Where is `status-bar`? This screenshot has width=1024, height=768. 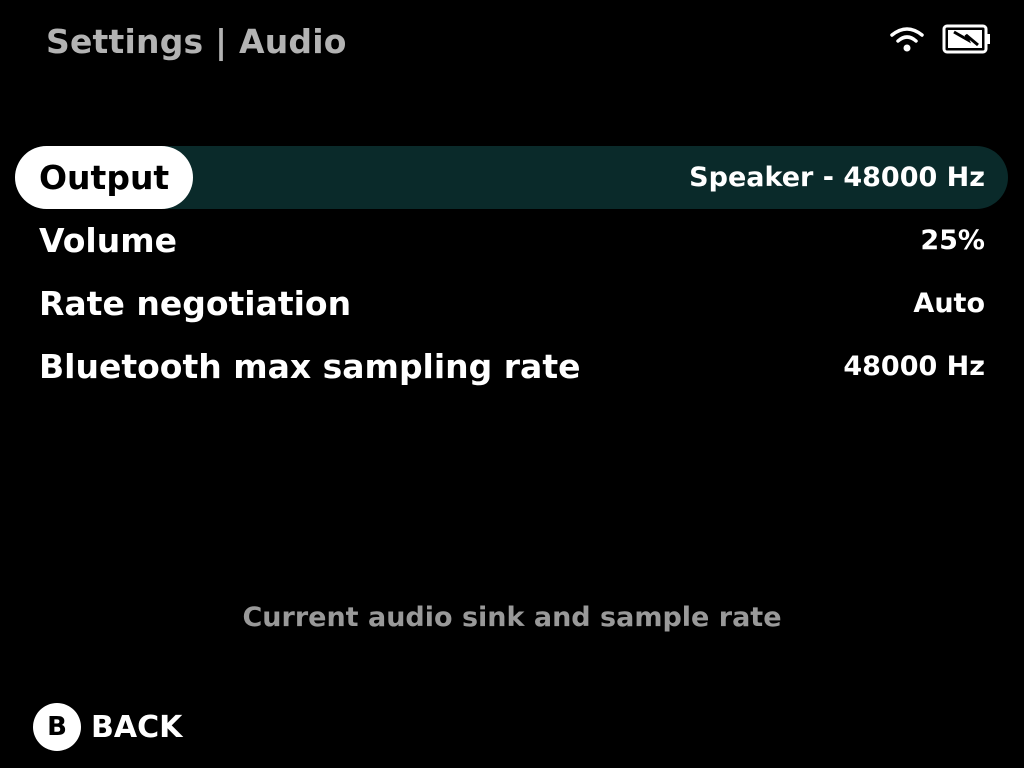
status-bar is located at coordinates (941, 39).